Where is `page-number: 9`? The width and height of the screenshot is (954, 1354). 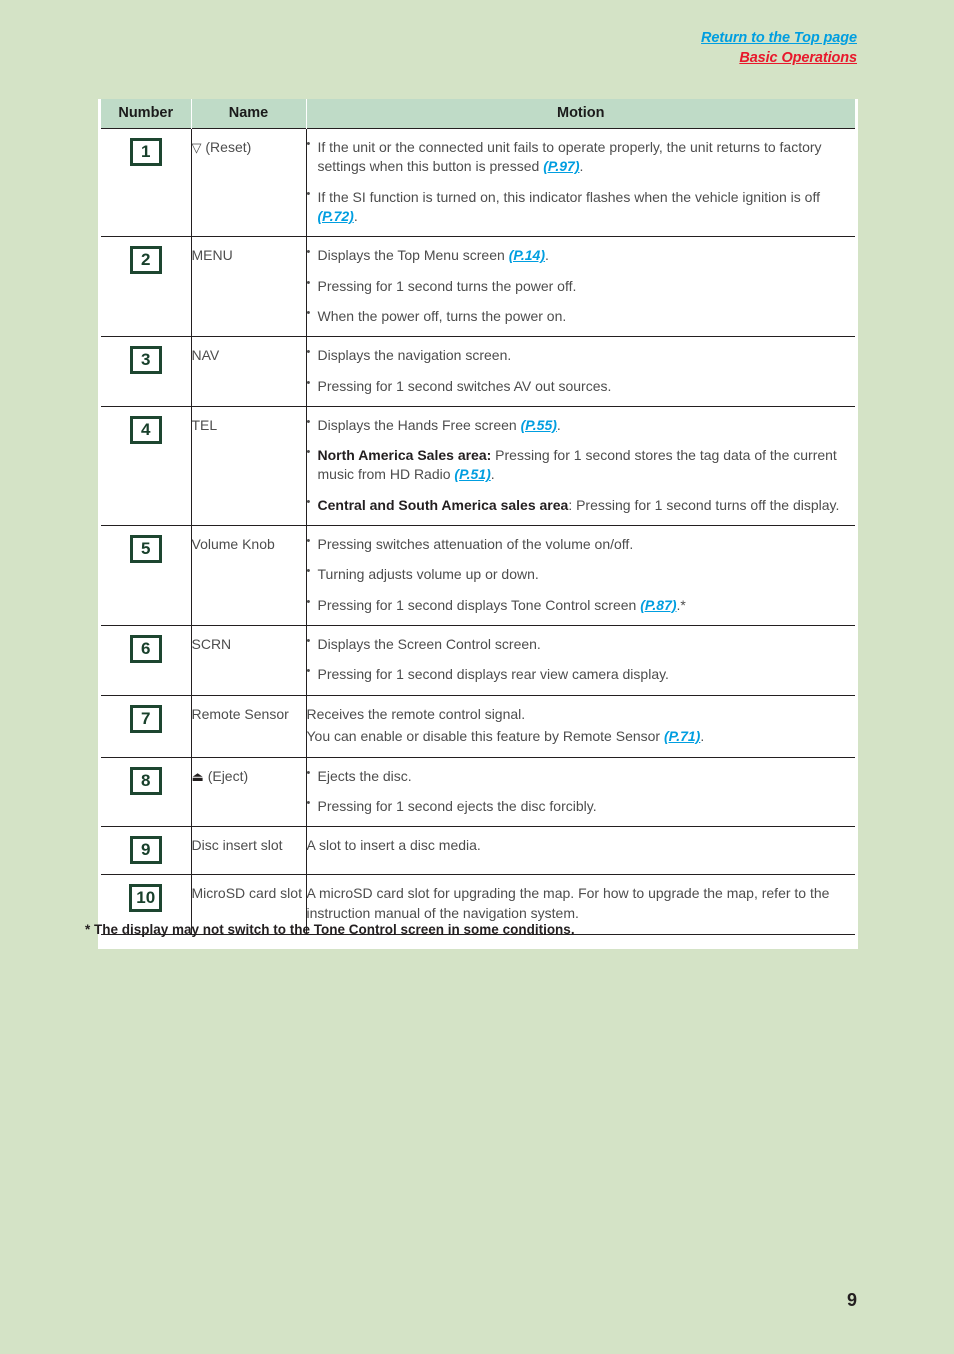
page-number: 9 is located at coordinates (851, 1300).